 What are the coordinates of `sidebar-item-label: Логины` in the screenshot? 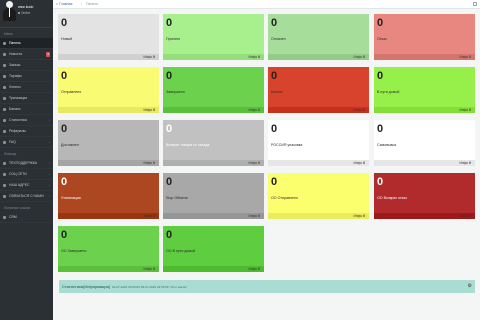 It's located at (15, 87).